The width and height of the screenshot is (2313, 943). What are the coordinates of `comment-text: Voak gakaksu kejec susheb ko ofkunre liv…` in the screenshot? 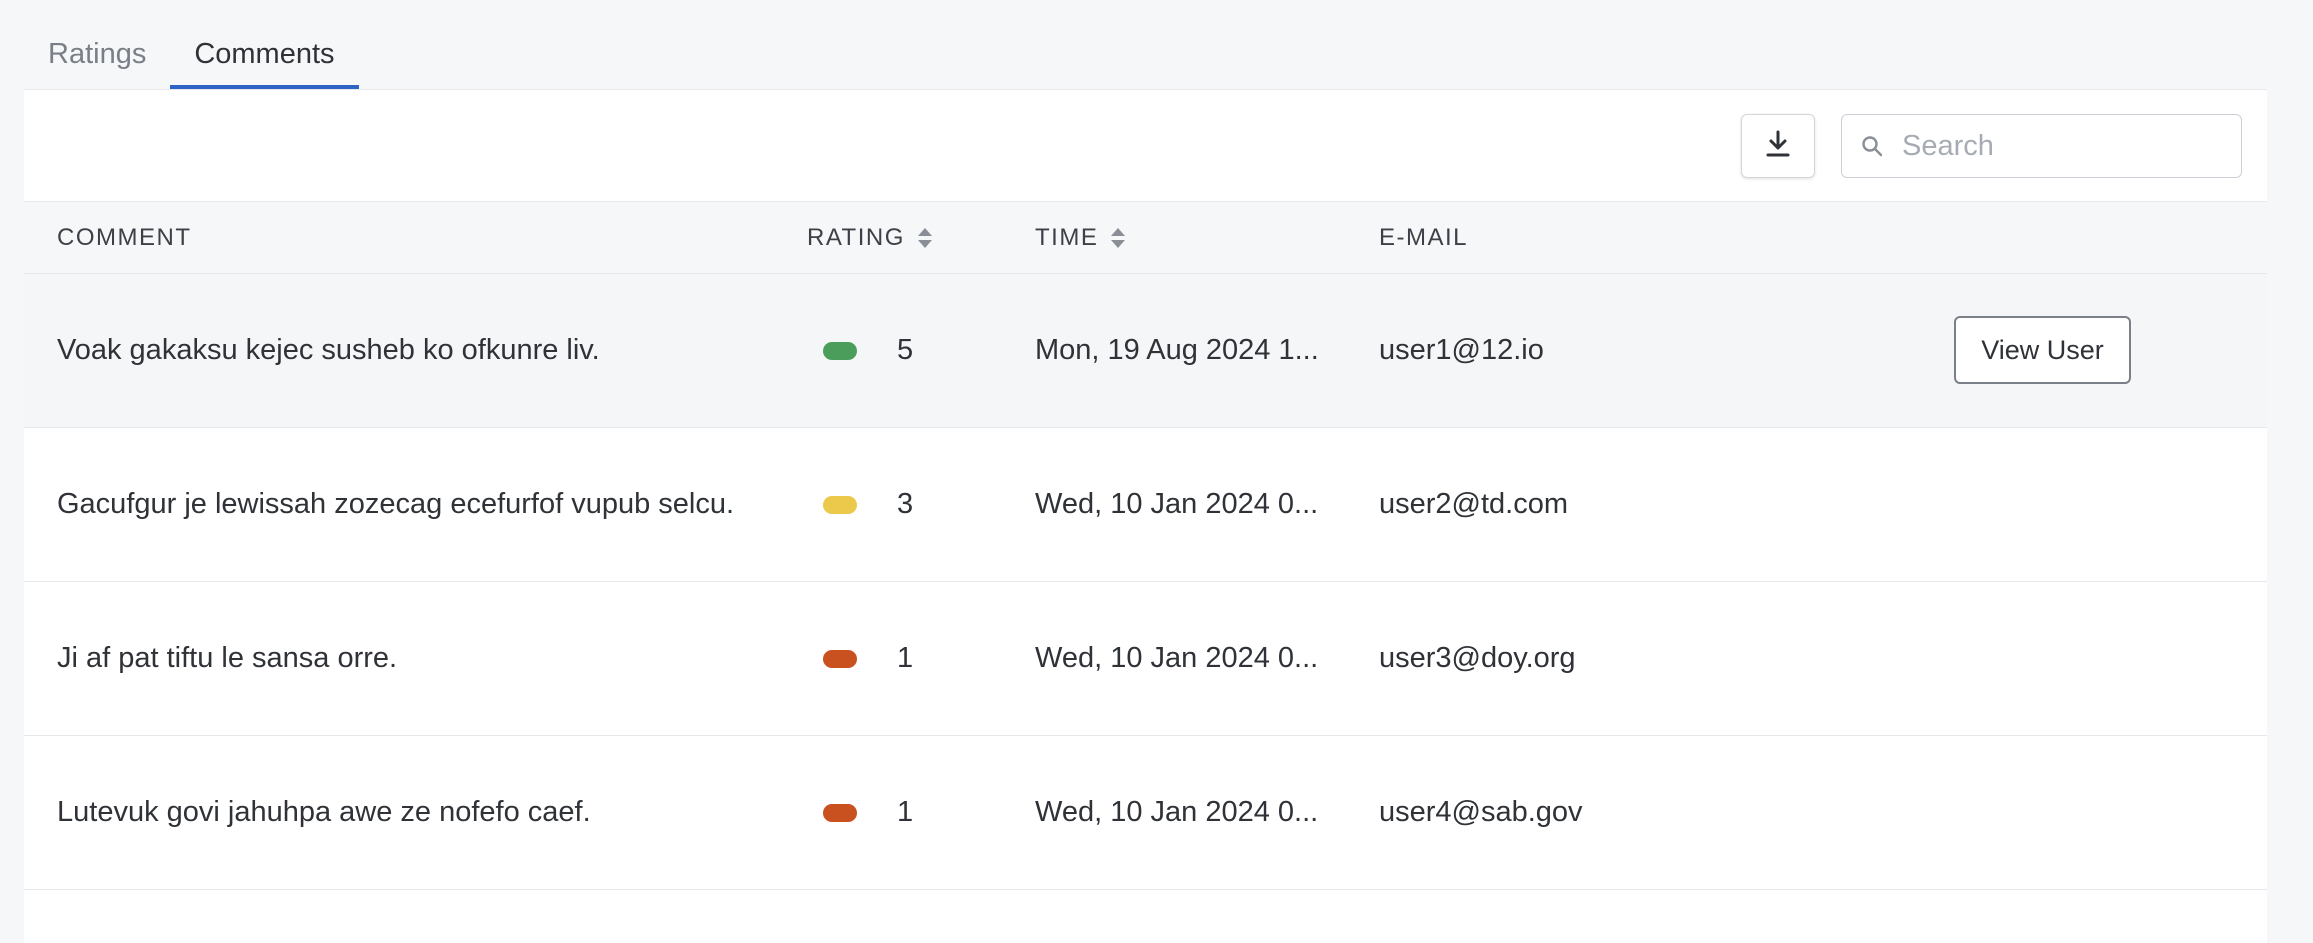 It's located at (328, 350).